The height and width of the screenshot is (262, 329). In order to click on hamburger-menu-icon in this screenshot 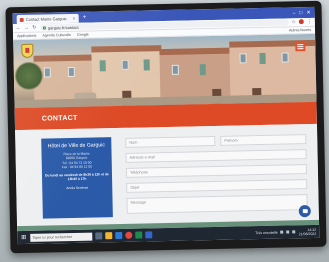, I will do `click(300, 47)`.